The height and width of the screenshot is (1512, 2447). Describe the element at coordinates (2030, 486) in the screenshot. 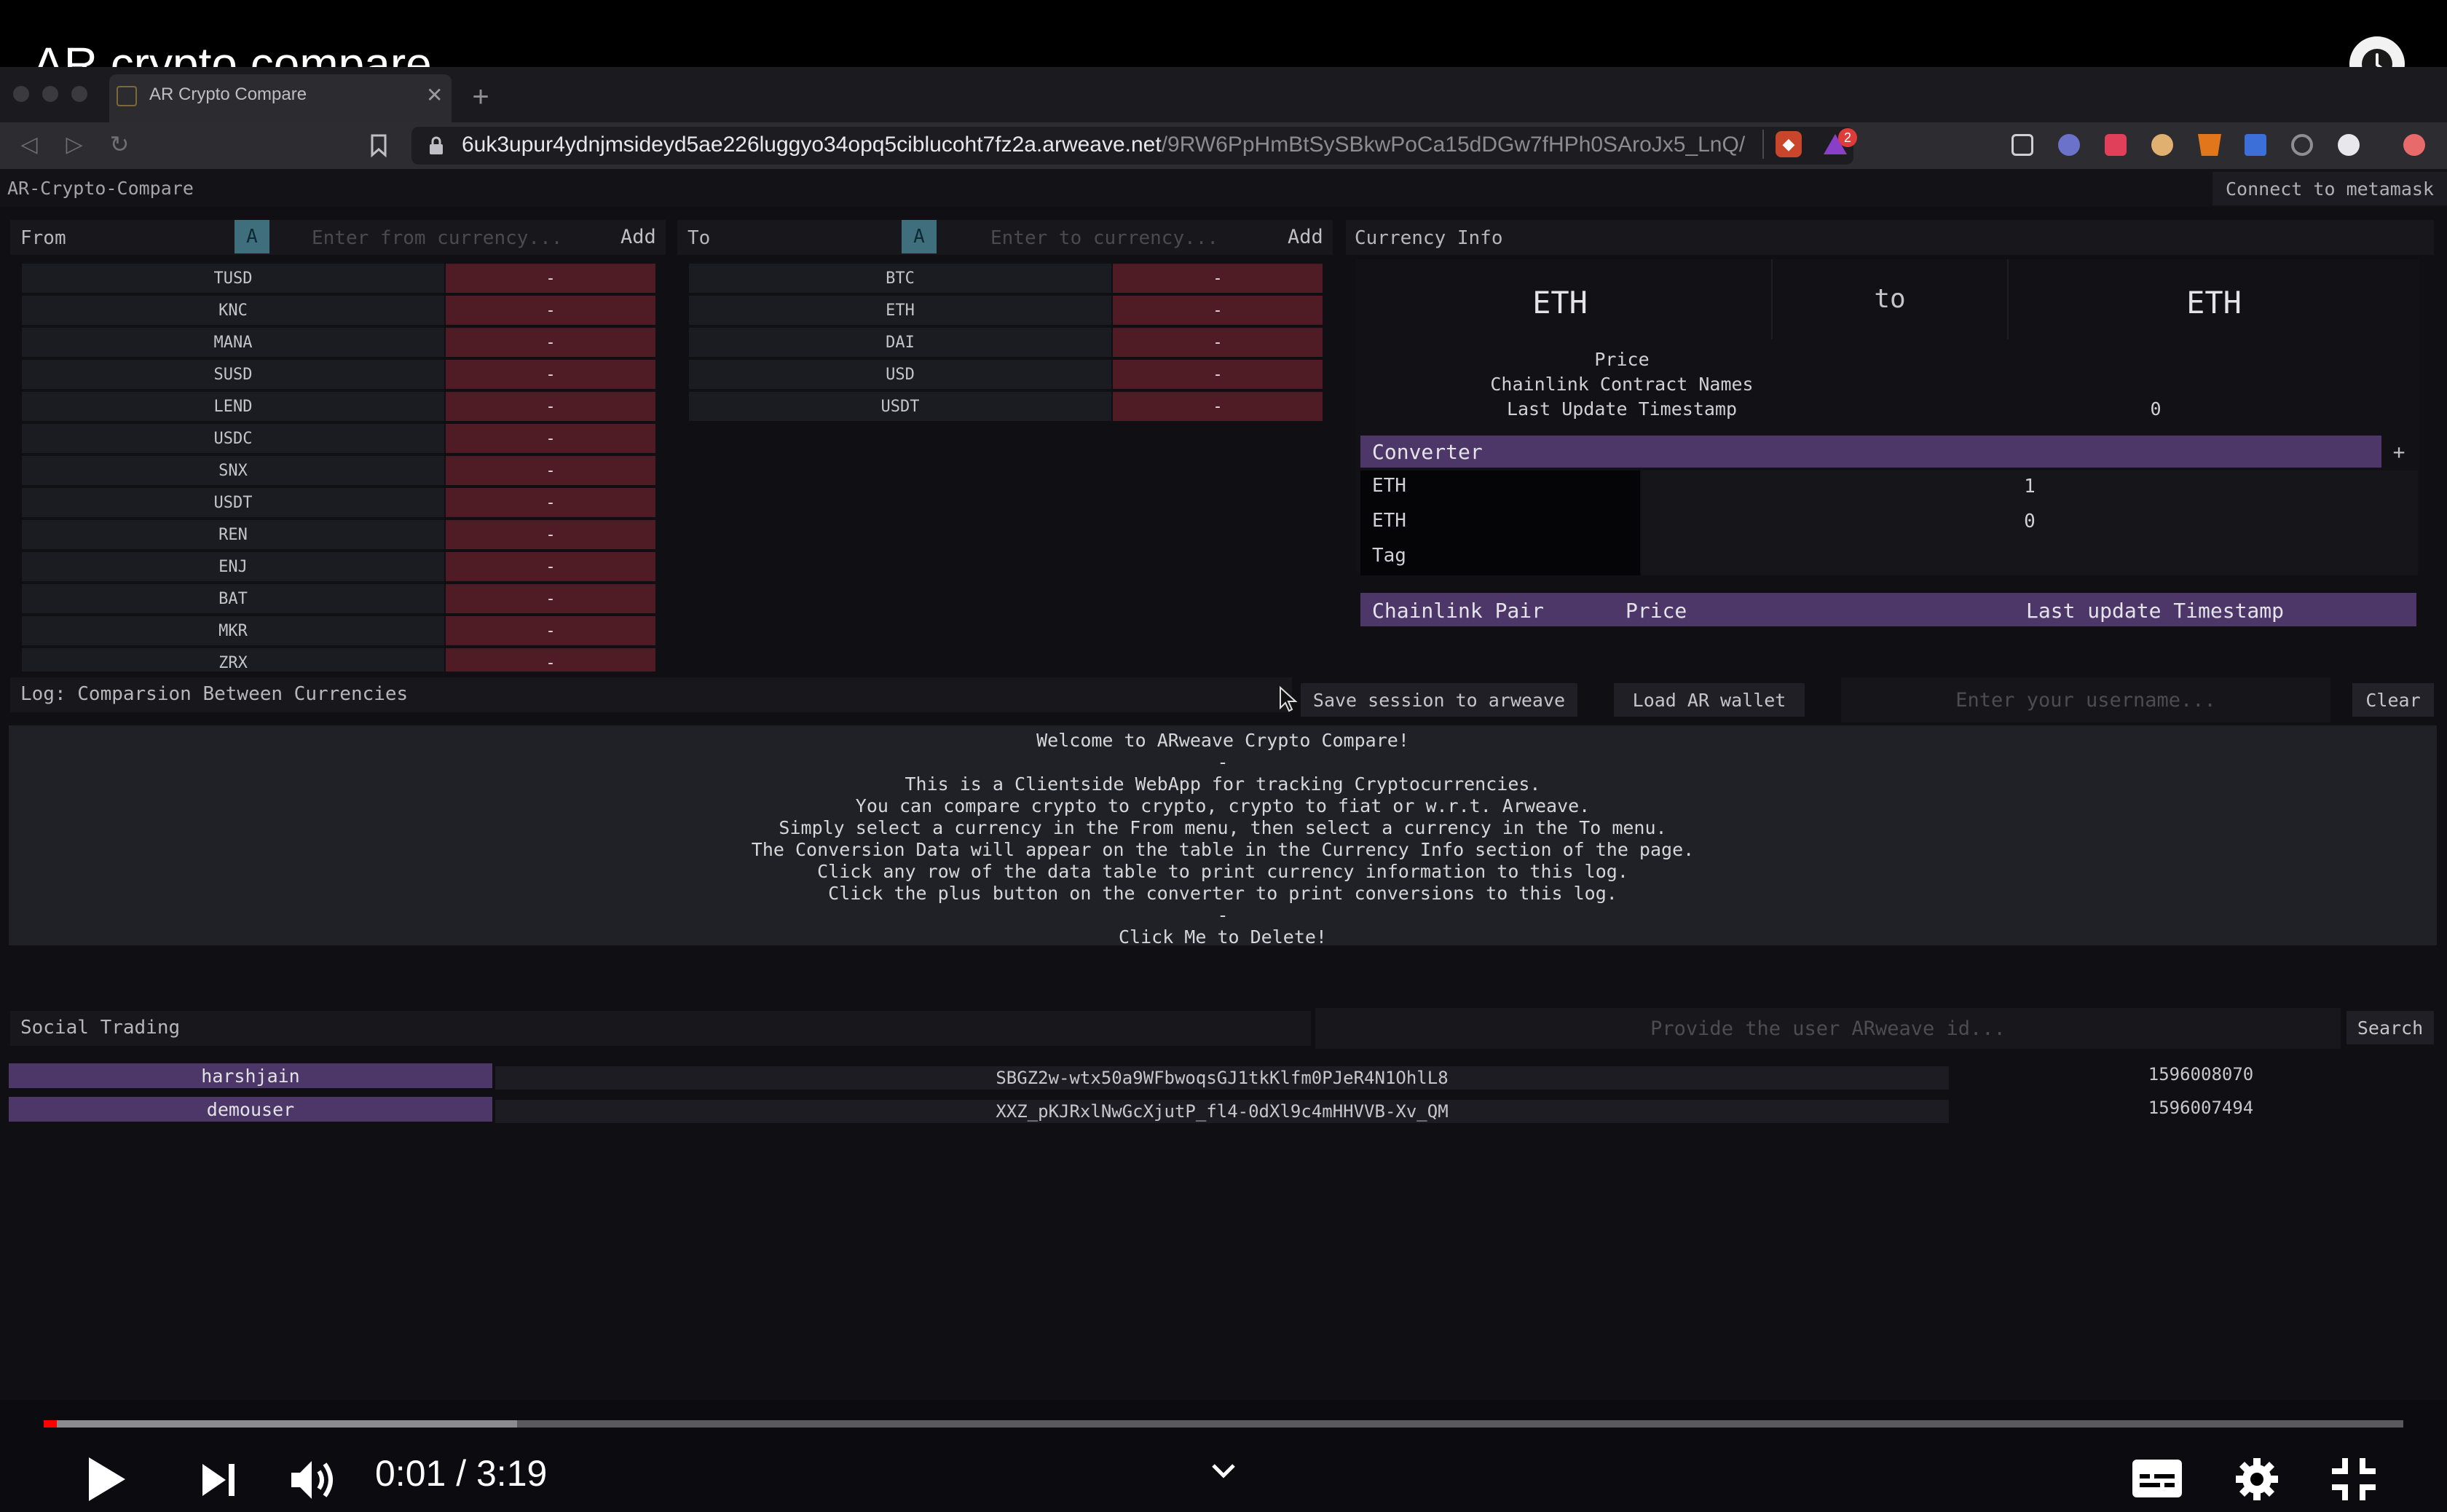

I see `converter-input-amount: 1` at that location.